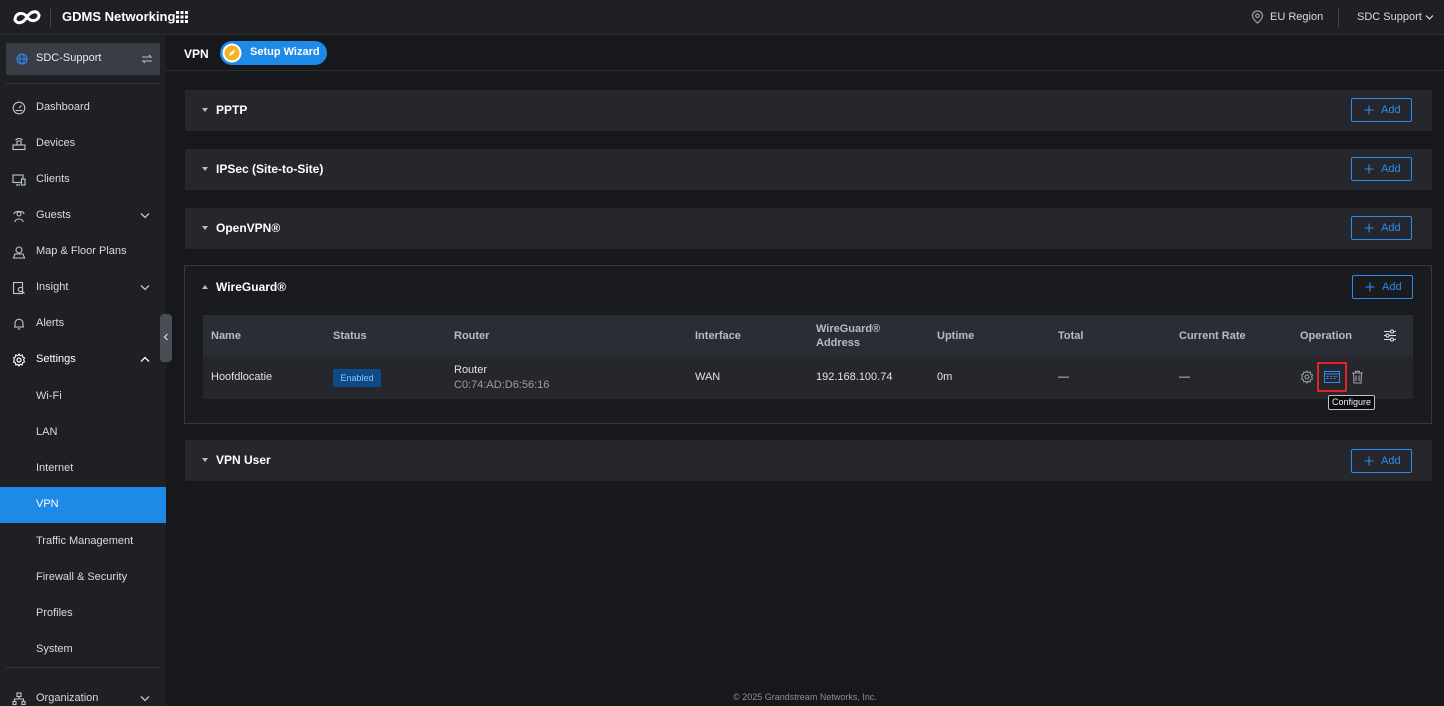 Image resolution: width=1444 pixels, height=706 pixels. Describe the element at coordinates (808, 110) in the screenshot. I see `section-pptp: PPTP Add` at that location.